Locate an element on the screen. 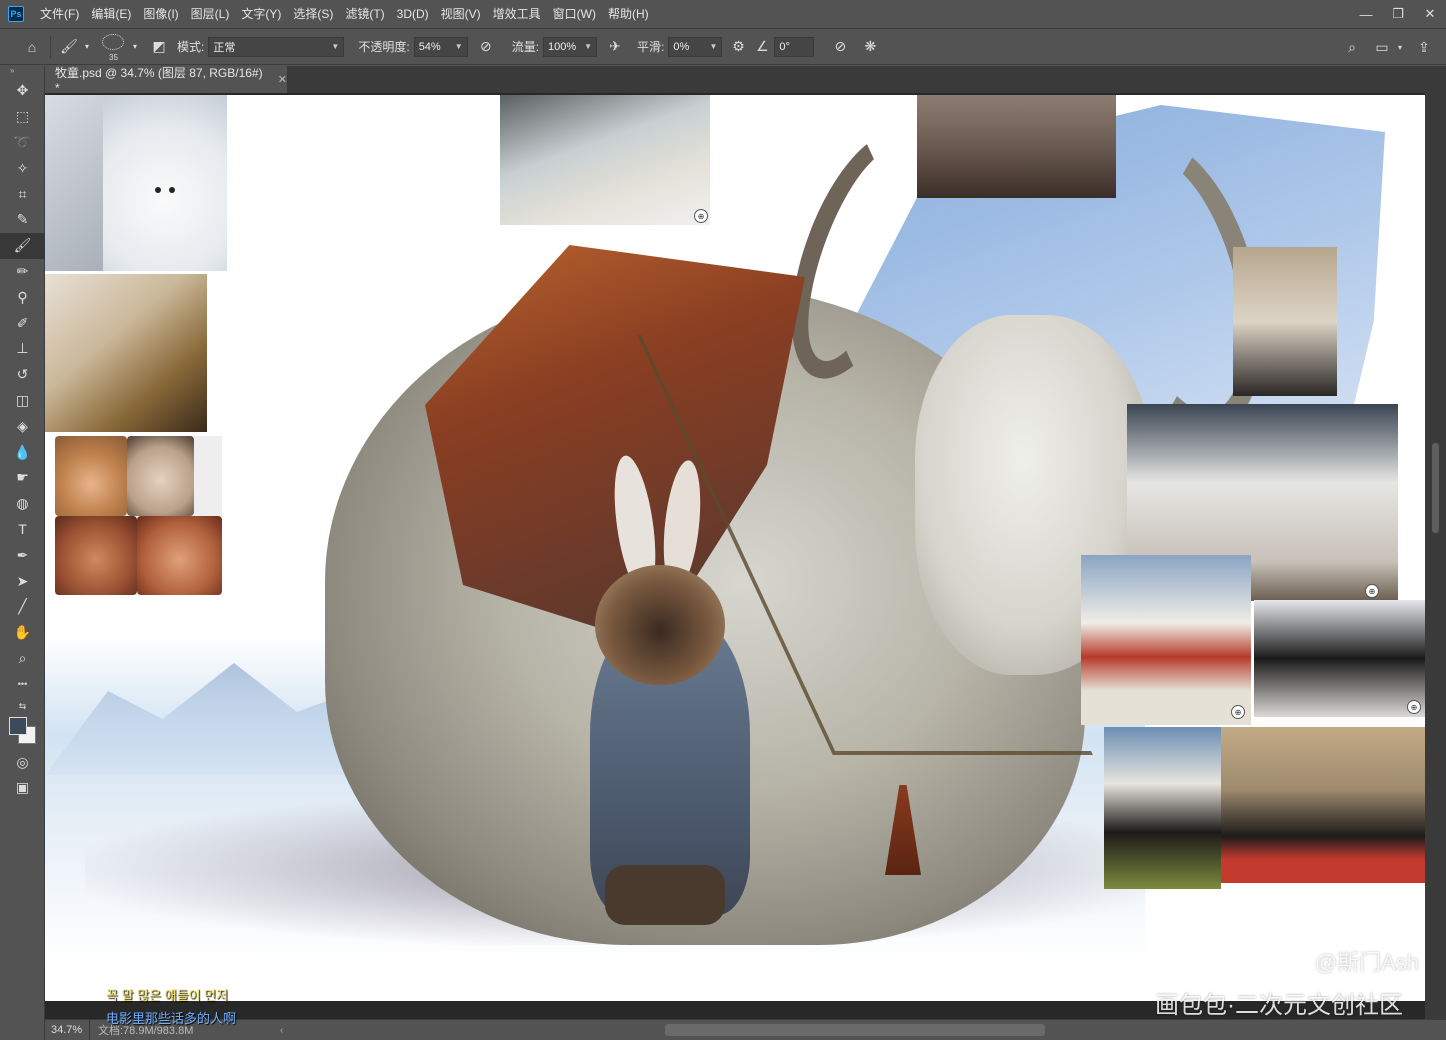 This screenshot has width=1446, height=1040. menu-filter: 滤镜(T) is located at coordinates (364, 14).